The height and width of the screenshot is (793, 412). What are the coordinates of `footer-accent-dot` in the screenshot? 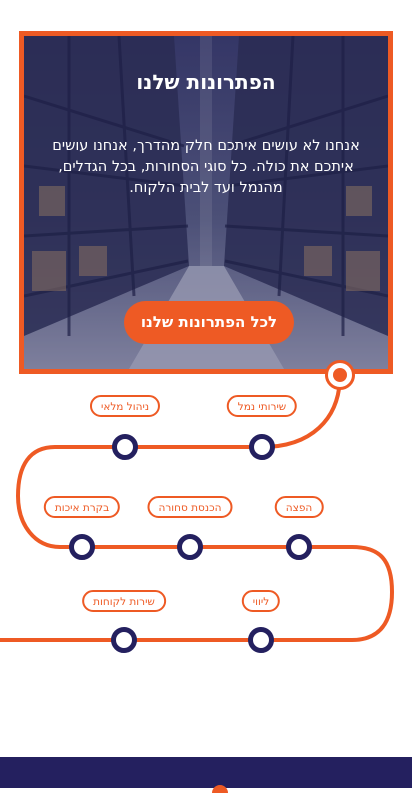 It's located at (220, 789).